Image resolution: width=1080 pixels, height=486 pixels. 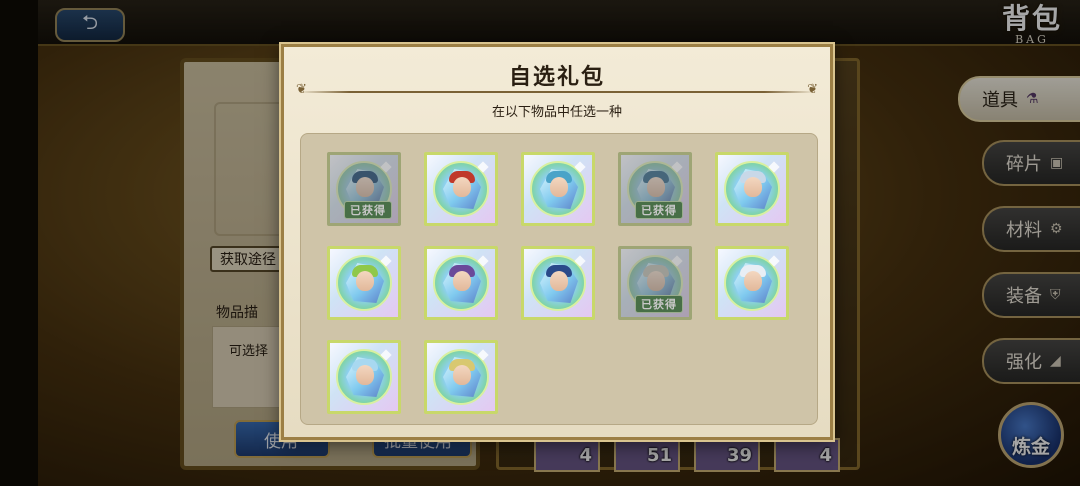 What do you see at coordinates (556, 112) in the screenshot?
I see `dialog-subtitle: 在以下物品中任选一种` at bounding box center [556, 112].